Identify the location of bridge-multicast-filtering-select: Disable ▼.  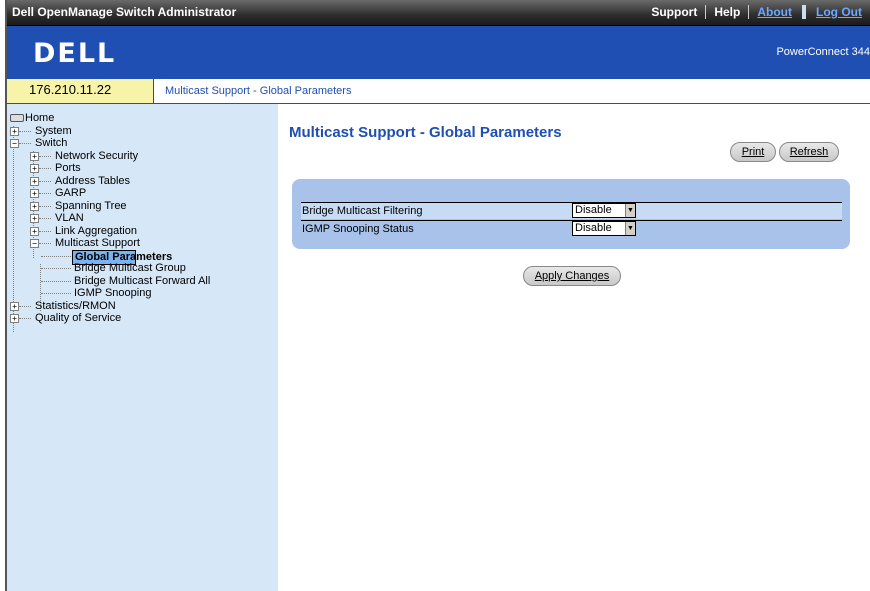
(604, 210).